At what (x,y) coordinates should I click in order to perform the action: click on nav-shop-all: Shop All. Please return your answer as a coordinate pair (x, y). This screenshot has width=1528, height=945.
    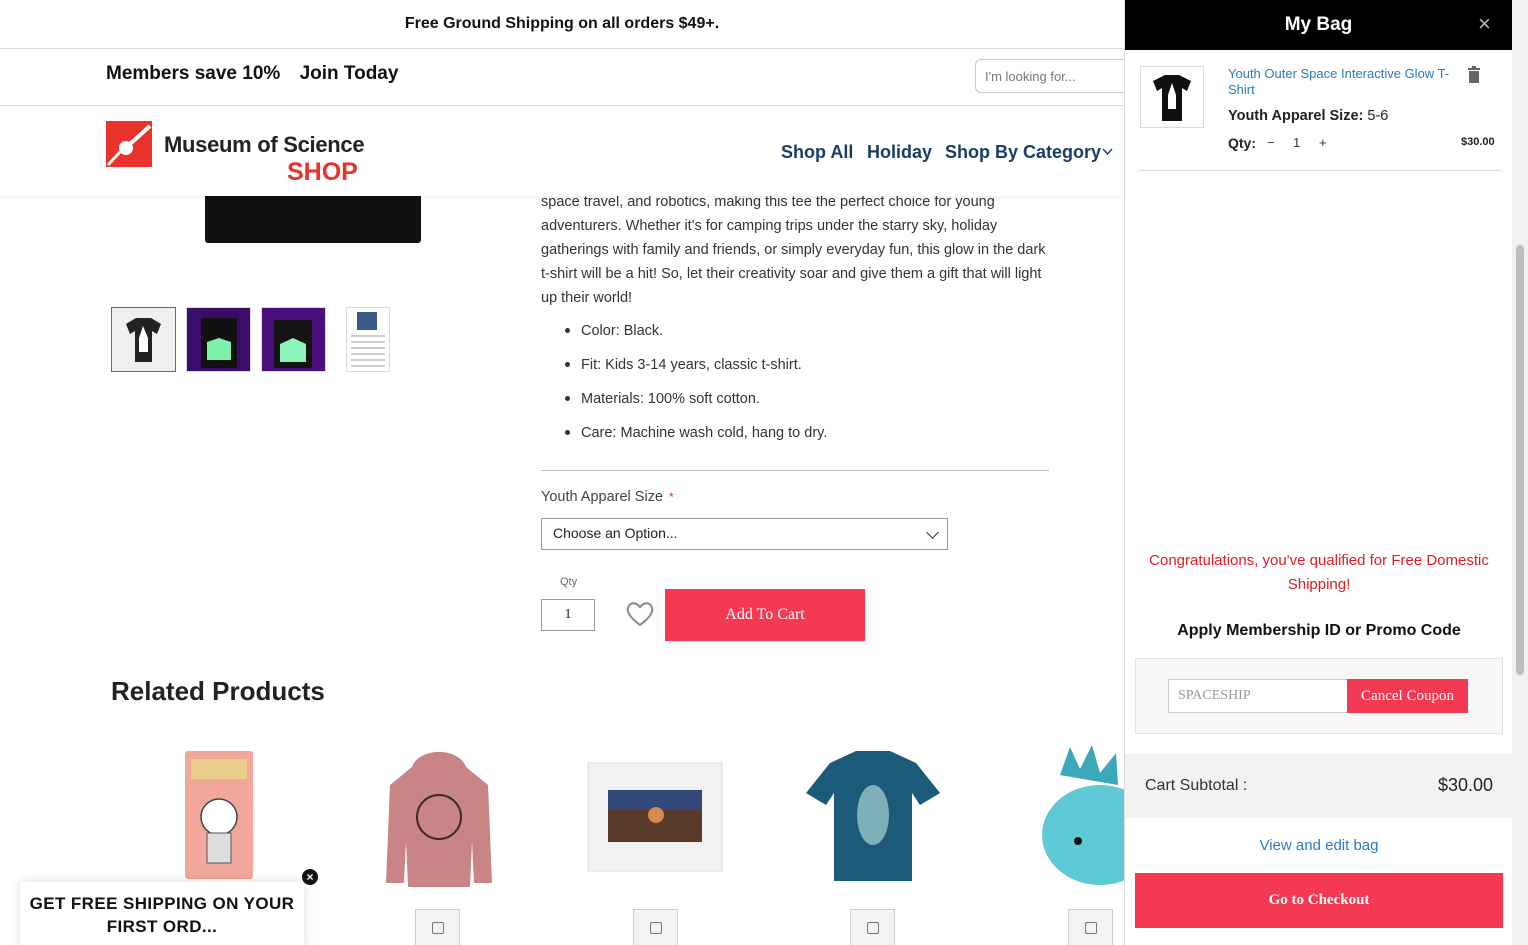
    Looking at the image, I should click on (817, 152).